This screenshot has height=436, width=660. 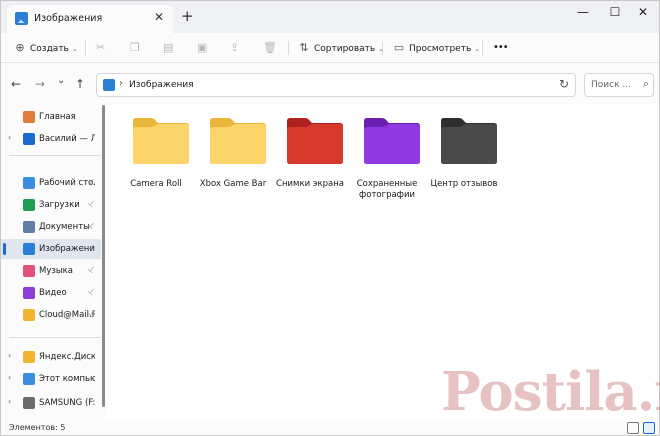 What do you see at coordinates (67, 357) in the screenshot?
I see `sidebar-item-label: Яндекс.Диск` at bounding box center [67, 357].